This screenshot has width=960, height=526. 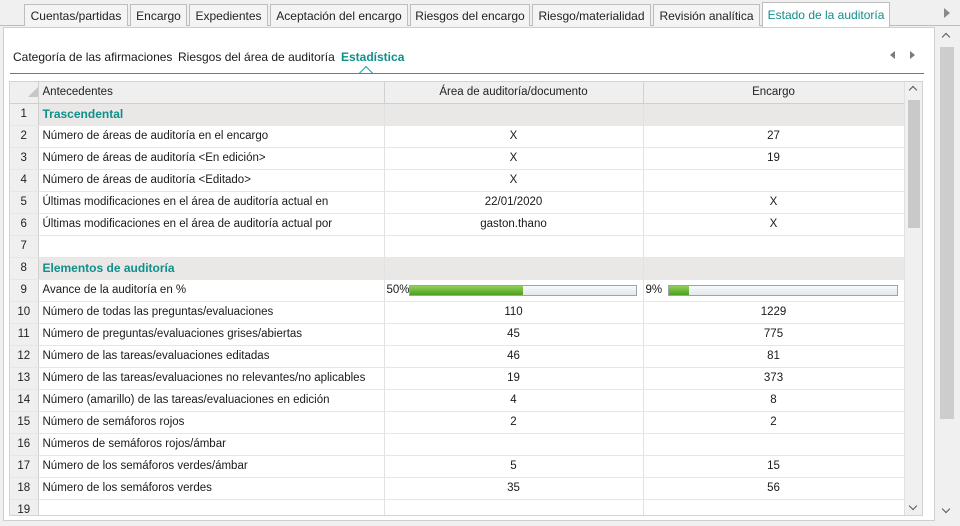 What do you see at coordinates (514, 202) in the screenshot?
I see `area-value-cell: 22/01/2020` at bounding box center [514, 202].